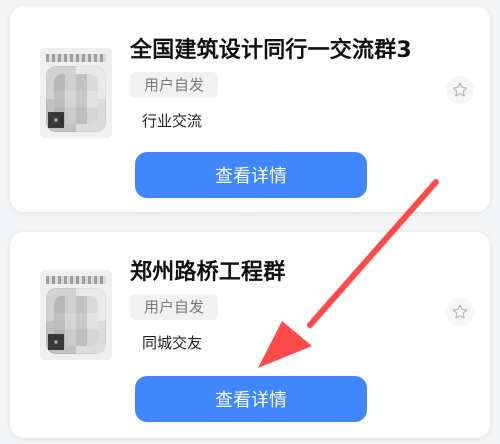  Describe the element at coordinates (208, 272) in the screenshot. I see `group-title: 郑州路桥工程群` at that location.